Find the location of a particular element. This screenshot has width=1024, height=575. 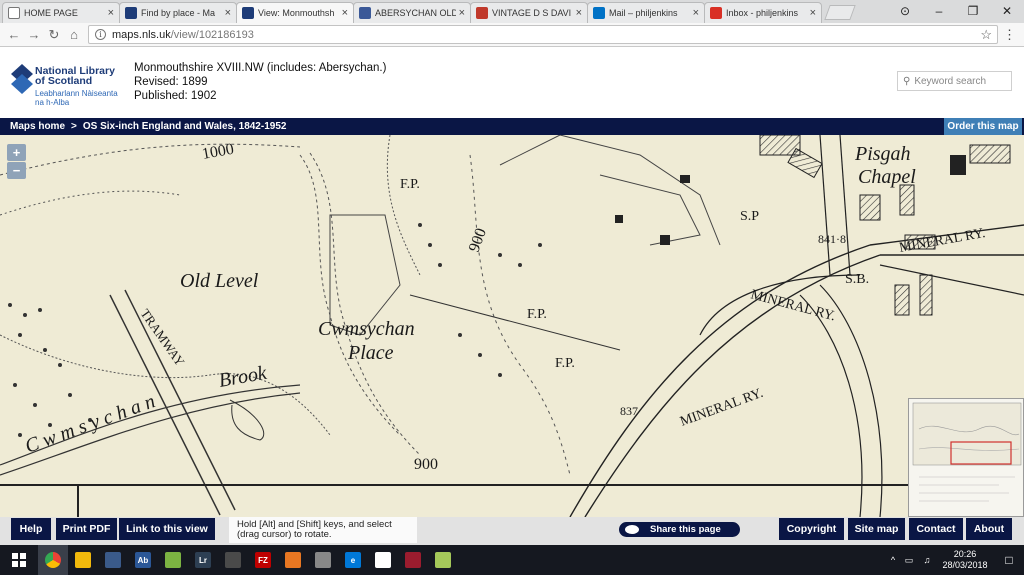

zoom-out-button: − is located at coordinates (16, 170).